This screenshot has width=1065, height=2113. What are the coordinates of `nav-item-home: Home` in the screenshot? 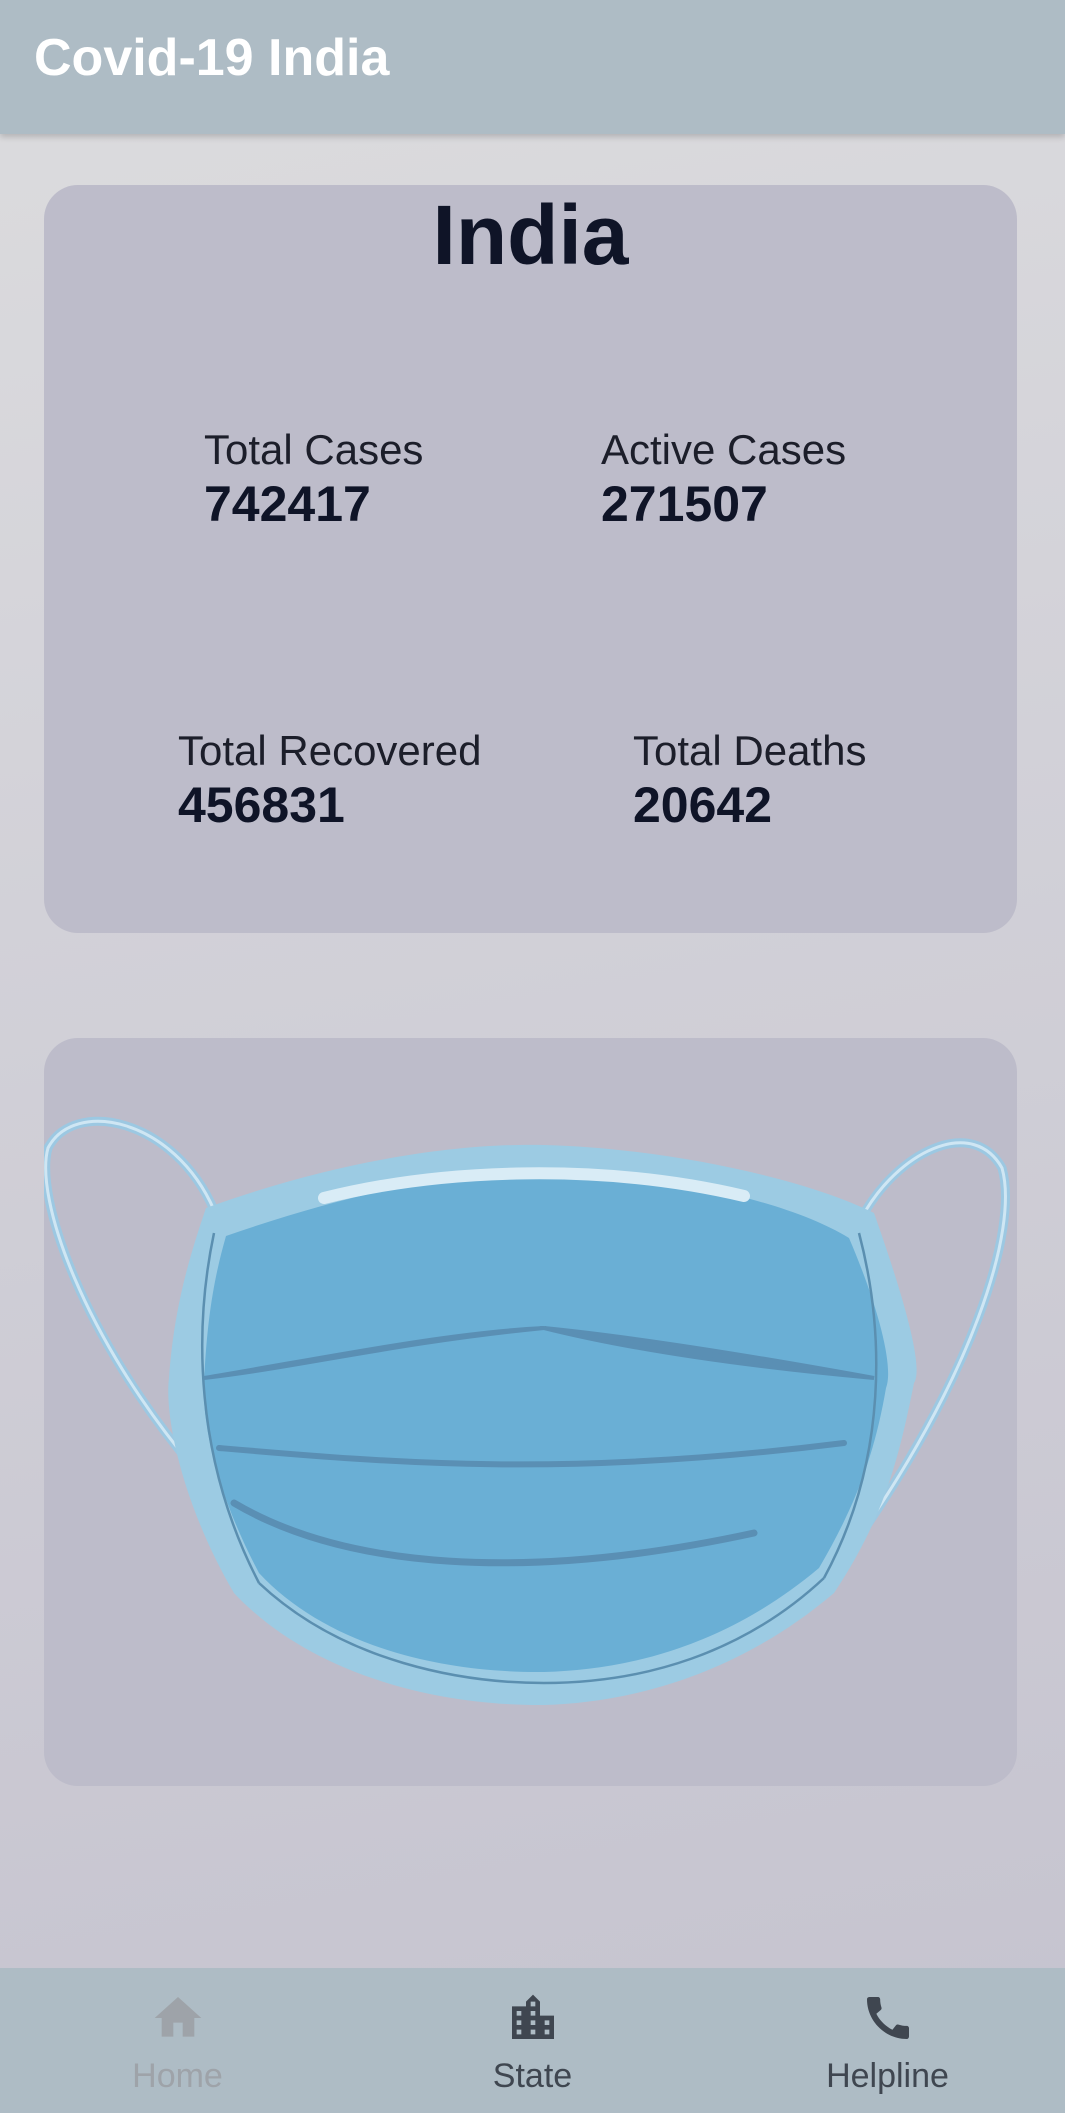 It's located at (177, 2040).